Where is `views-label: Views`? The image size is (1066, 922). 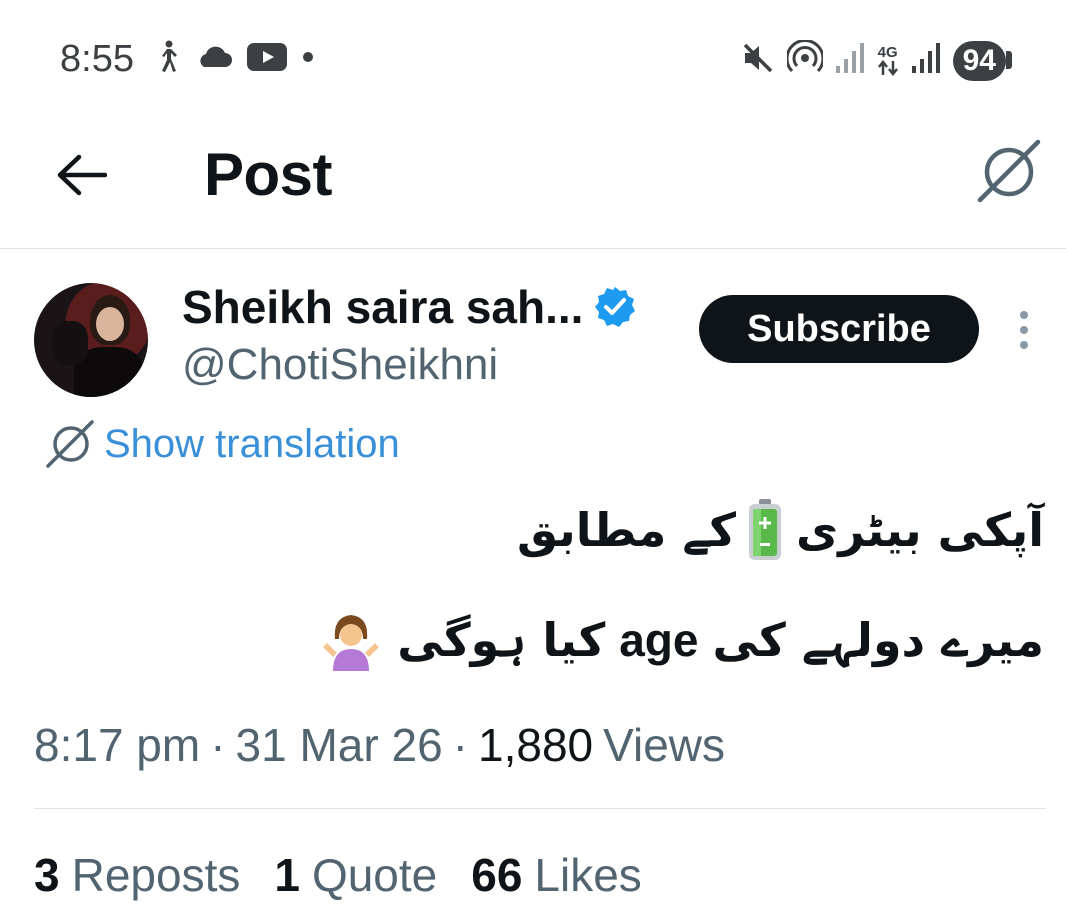 views-label: Views is located at coordinates (664, 745).